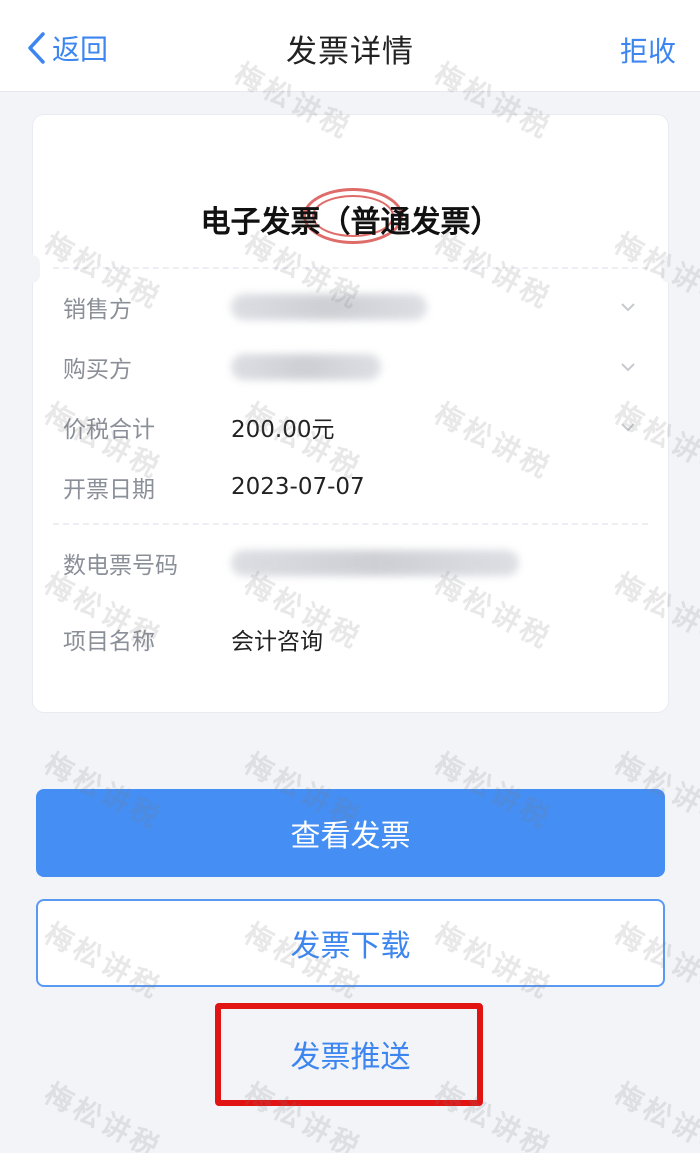  I want to click on invoice-type-title: 电子发票（普通发票）, so click(350, 222).